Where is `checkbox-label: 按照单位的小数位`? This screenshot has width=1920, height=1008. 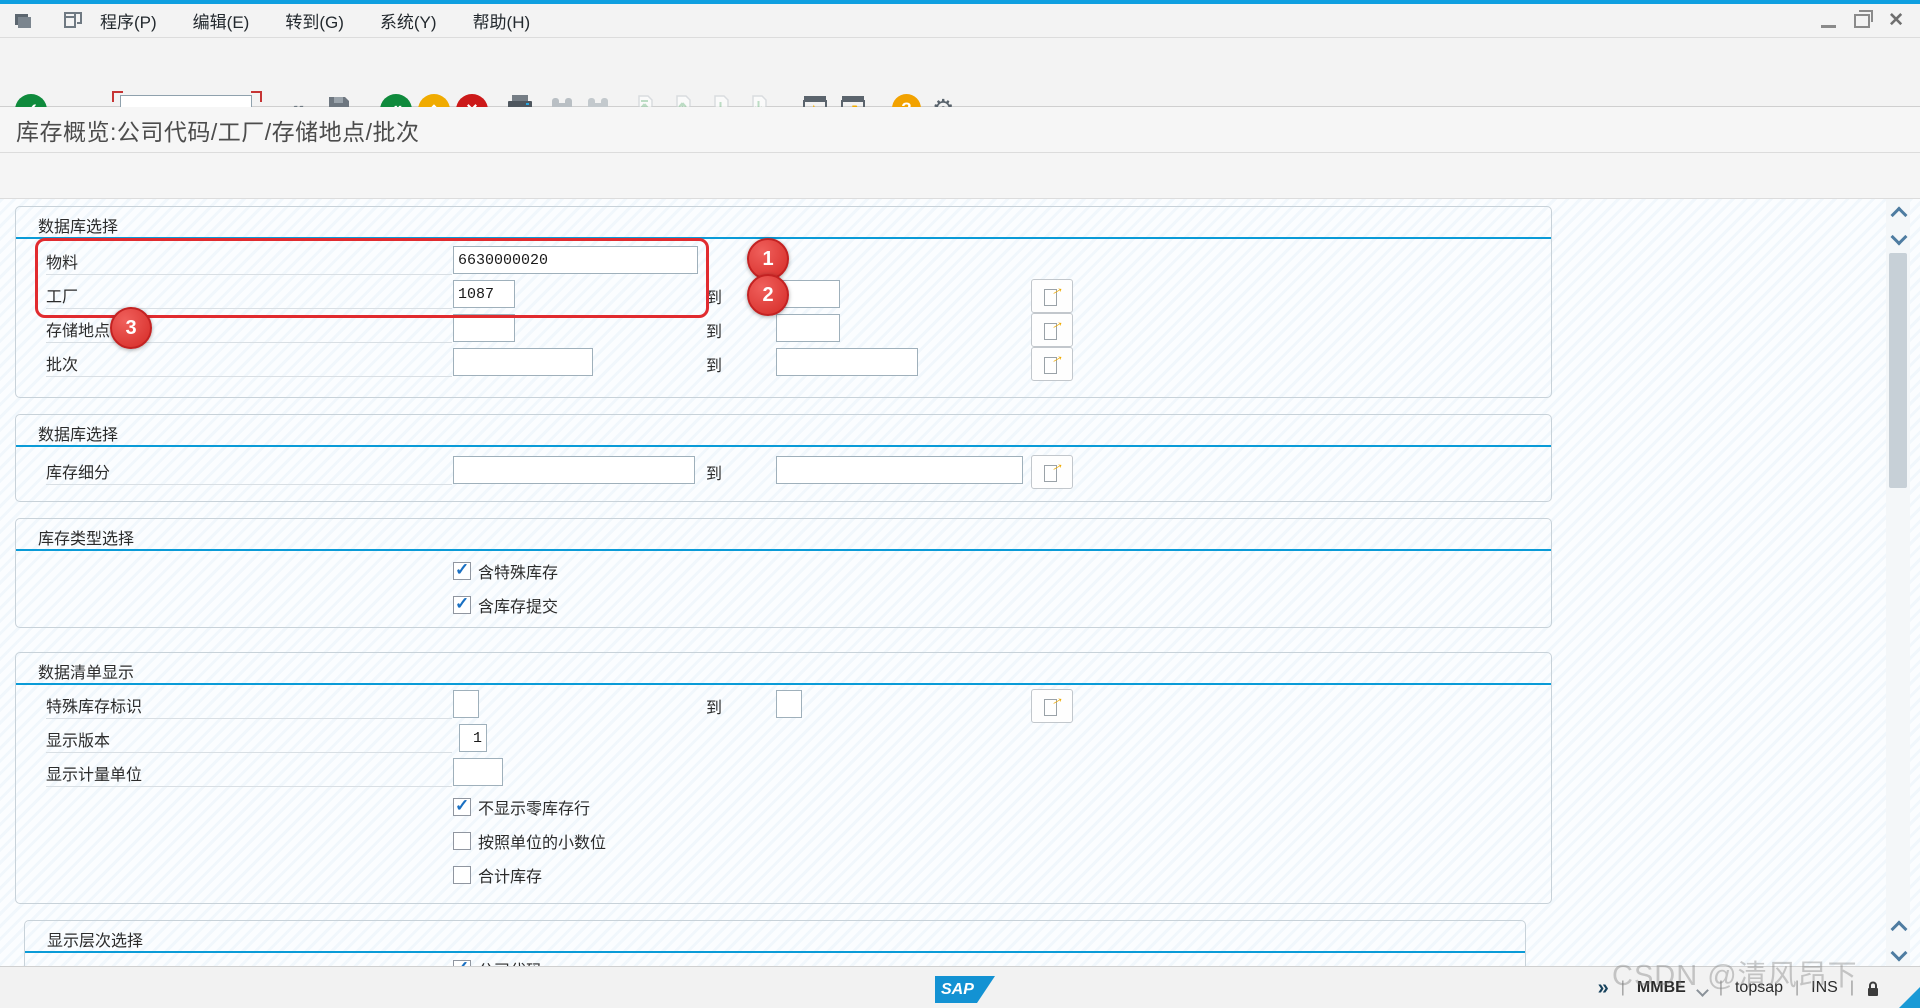 checkbox-label: 按照单位的小数位 is located at coordinates (542, 843).